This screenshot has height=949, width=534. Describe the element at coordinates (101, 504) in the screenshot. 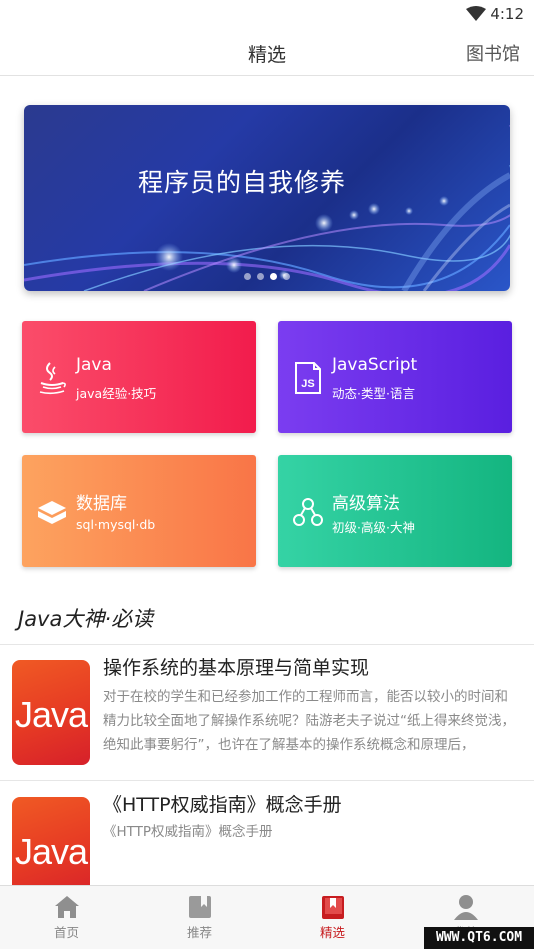

I see `category-name: 数据库` at that location.